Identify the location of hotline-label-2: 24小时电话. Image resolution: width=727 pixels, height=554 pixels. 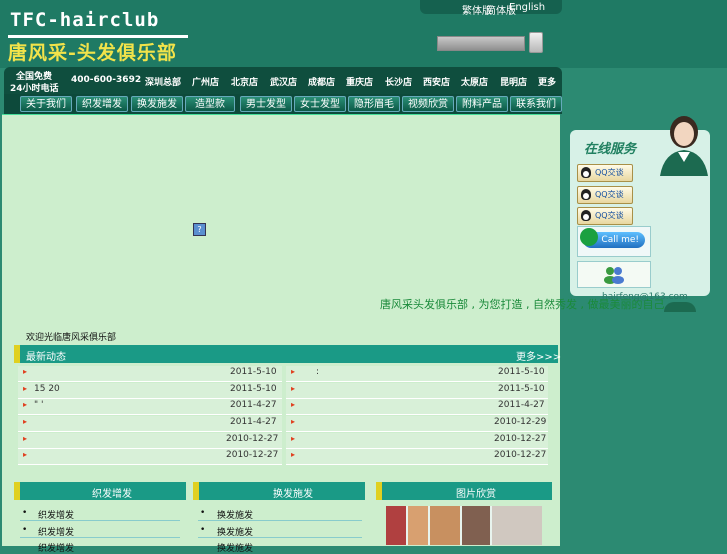
(34, 89).